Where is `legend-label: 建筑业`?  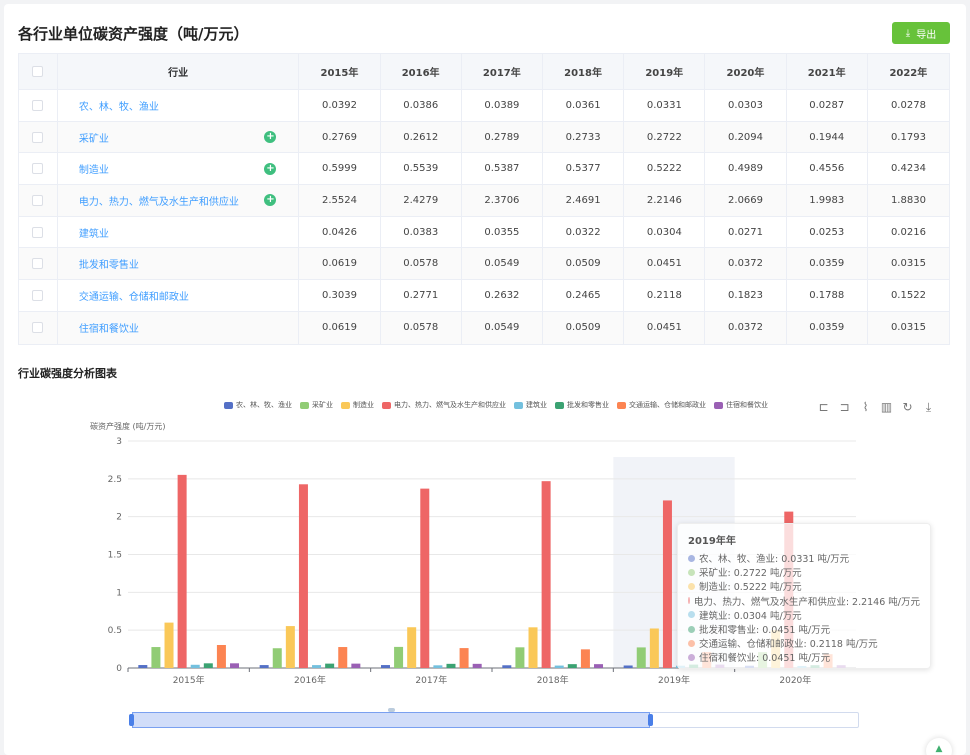
legend-label: 建筑业 is located at coordinates (536, 405).